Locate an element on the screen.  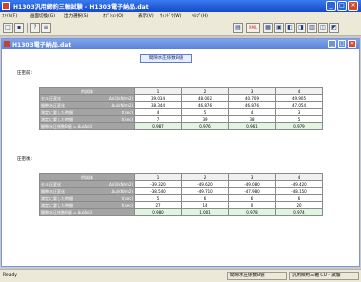
view-g-icon: ◩ is located at coordinates (334, 28).